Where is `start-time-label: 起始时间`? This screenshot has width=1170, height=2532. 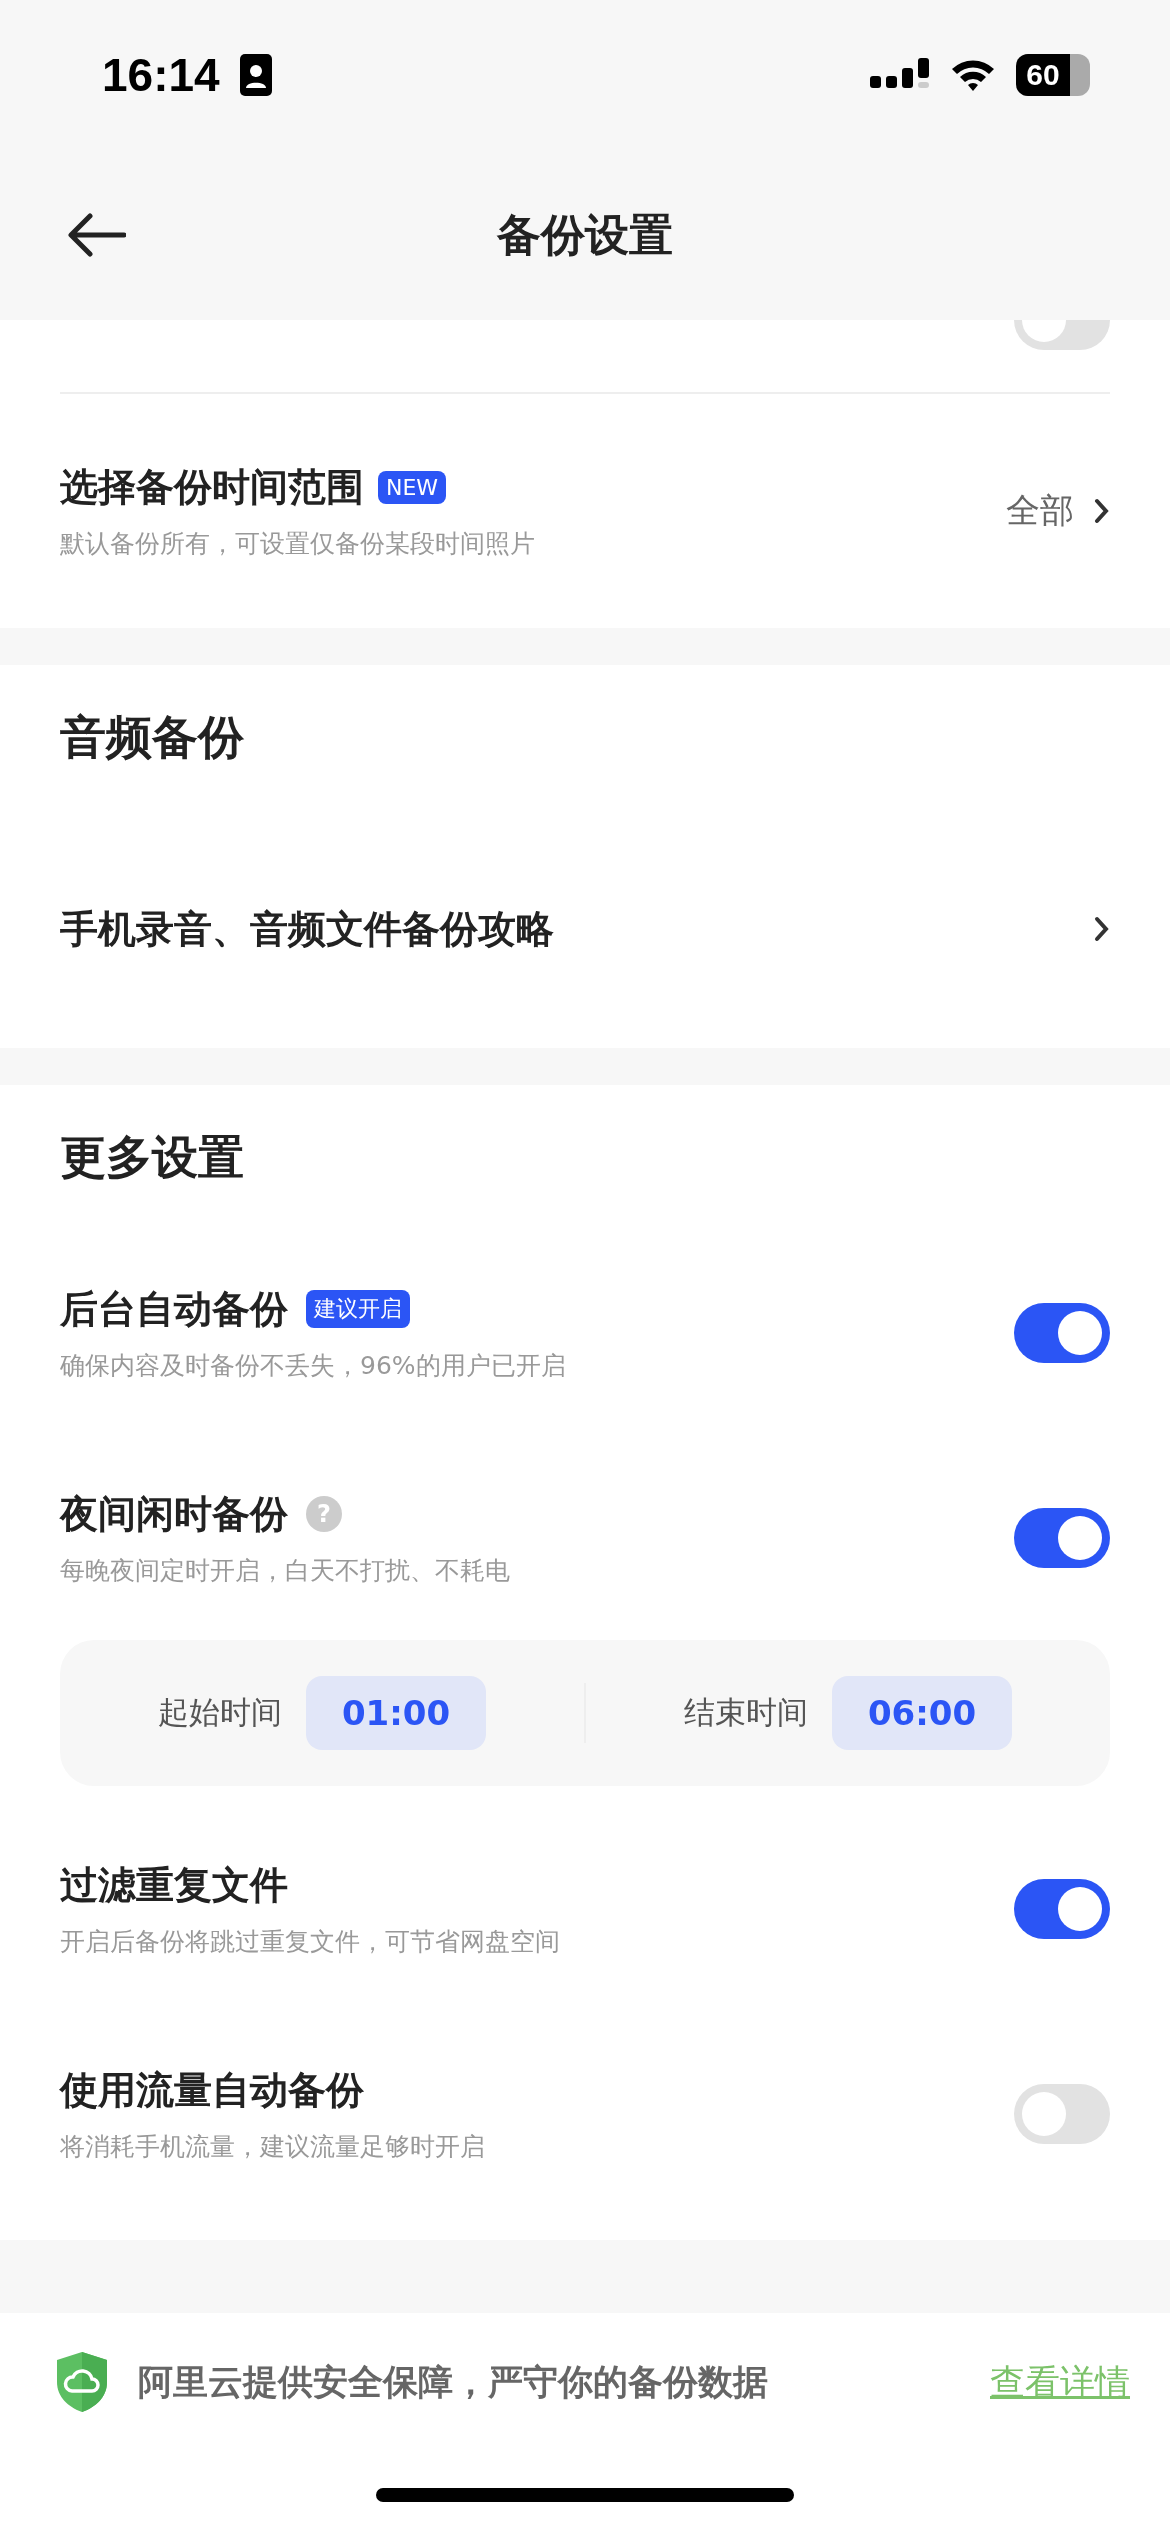
start-time-label: 起始时间 is located at coordinates (220, 1712).